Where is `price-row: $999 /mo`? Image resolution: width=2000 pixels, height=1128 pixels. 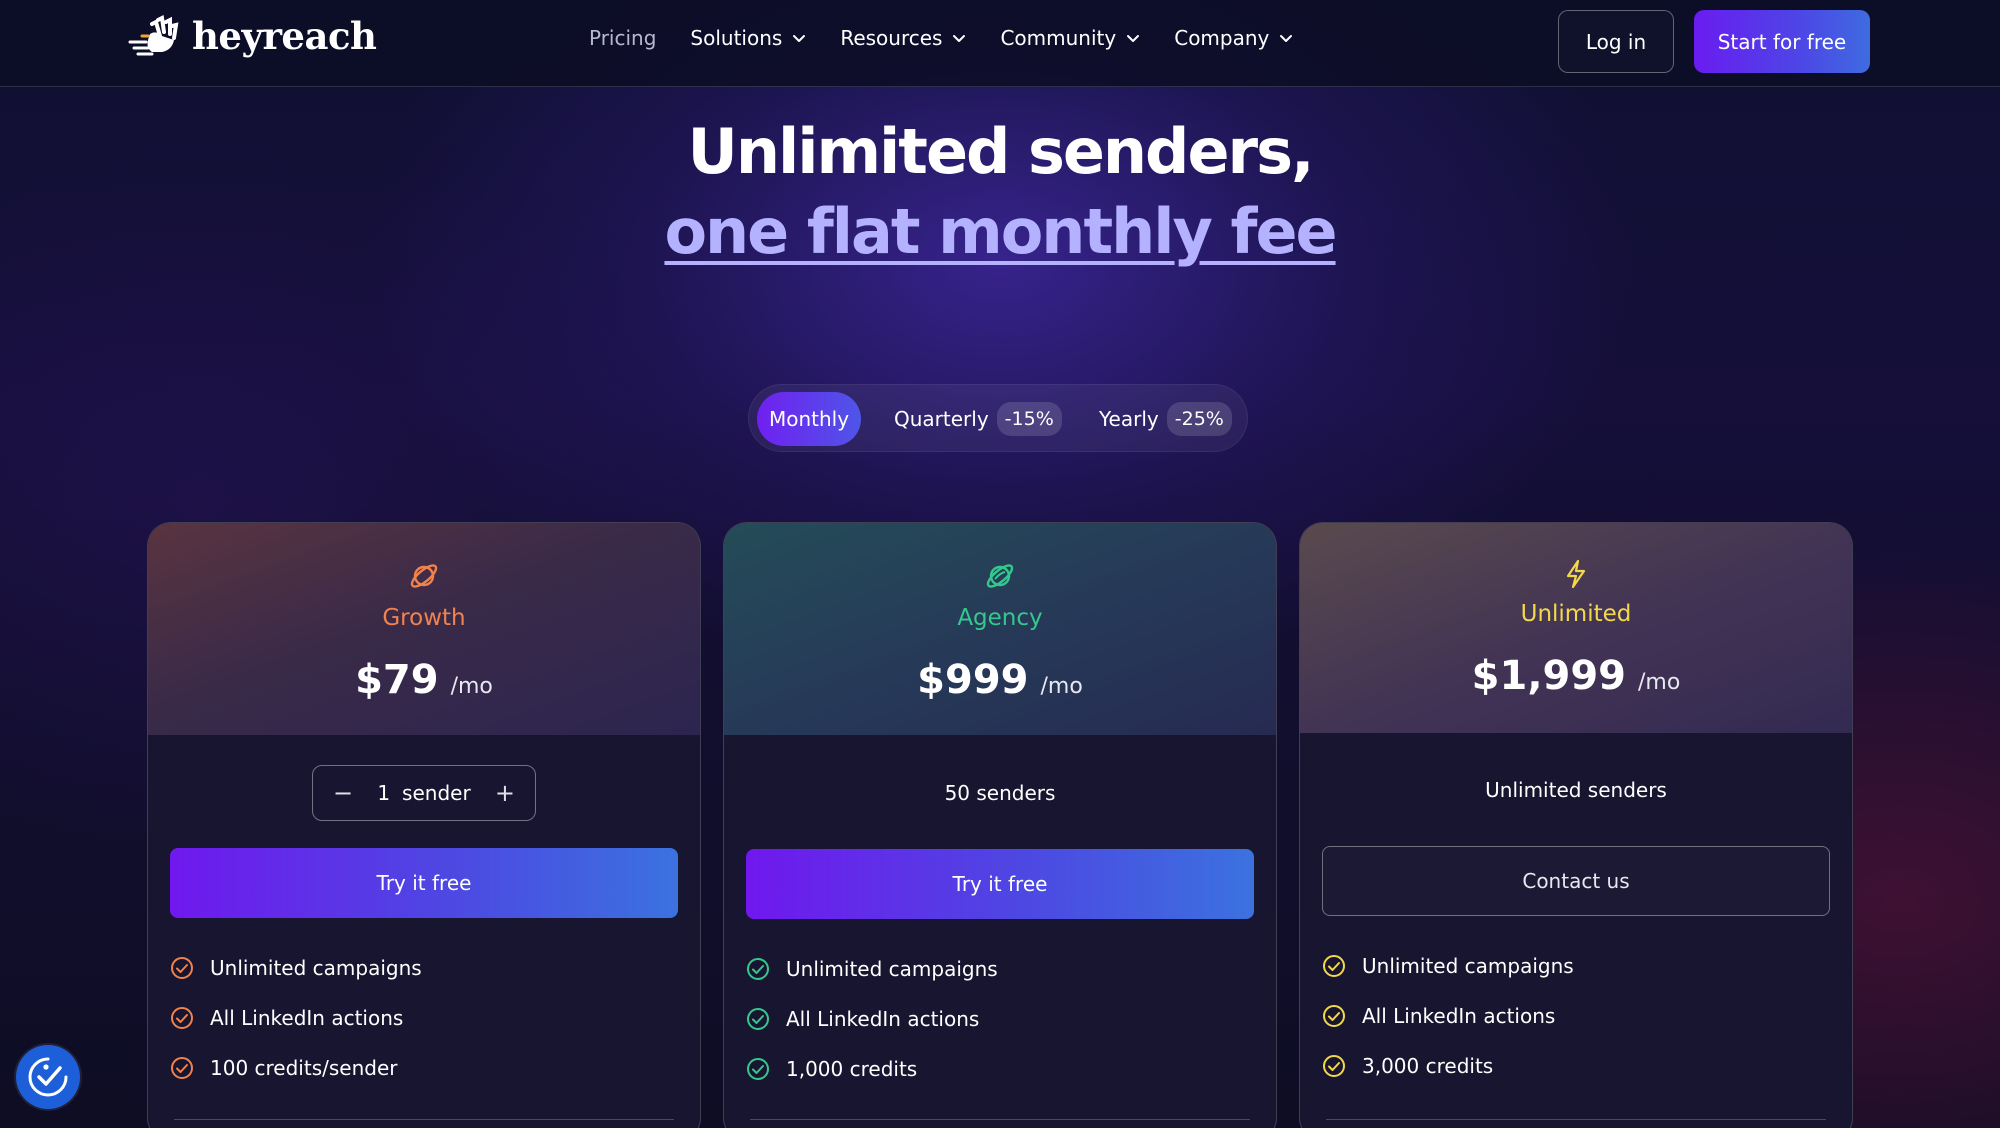
price-row: $999 /mo is located at coordinates (1000, 680).